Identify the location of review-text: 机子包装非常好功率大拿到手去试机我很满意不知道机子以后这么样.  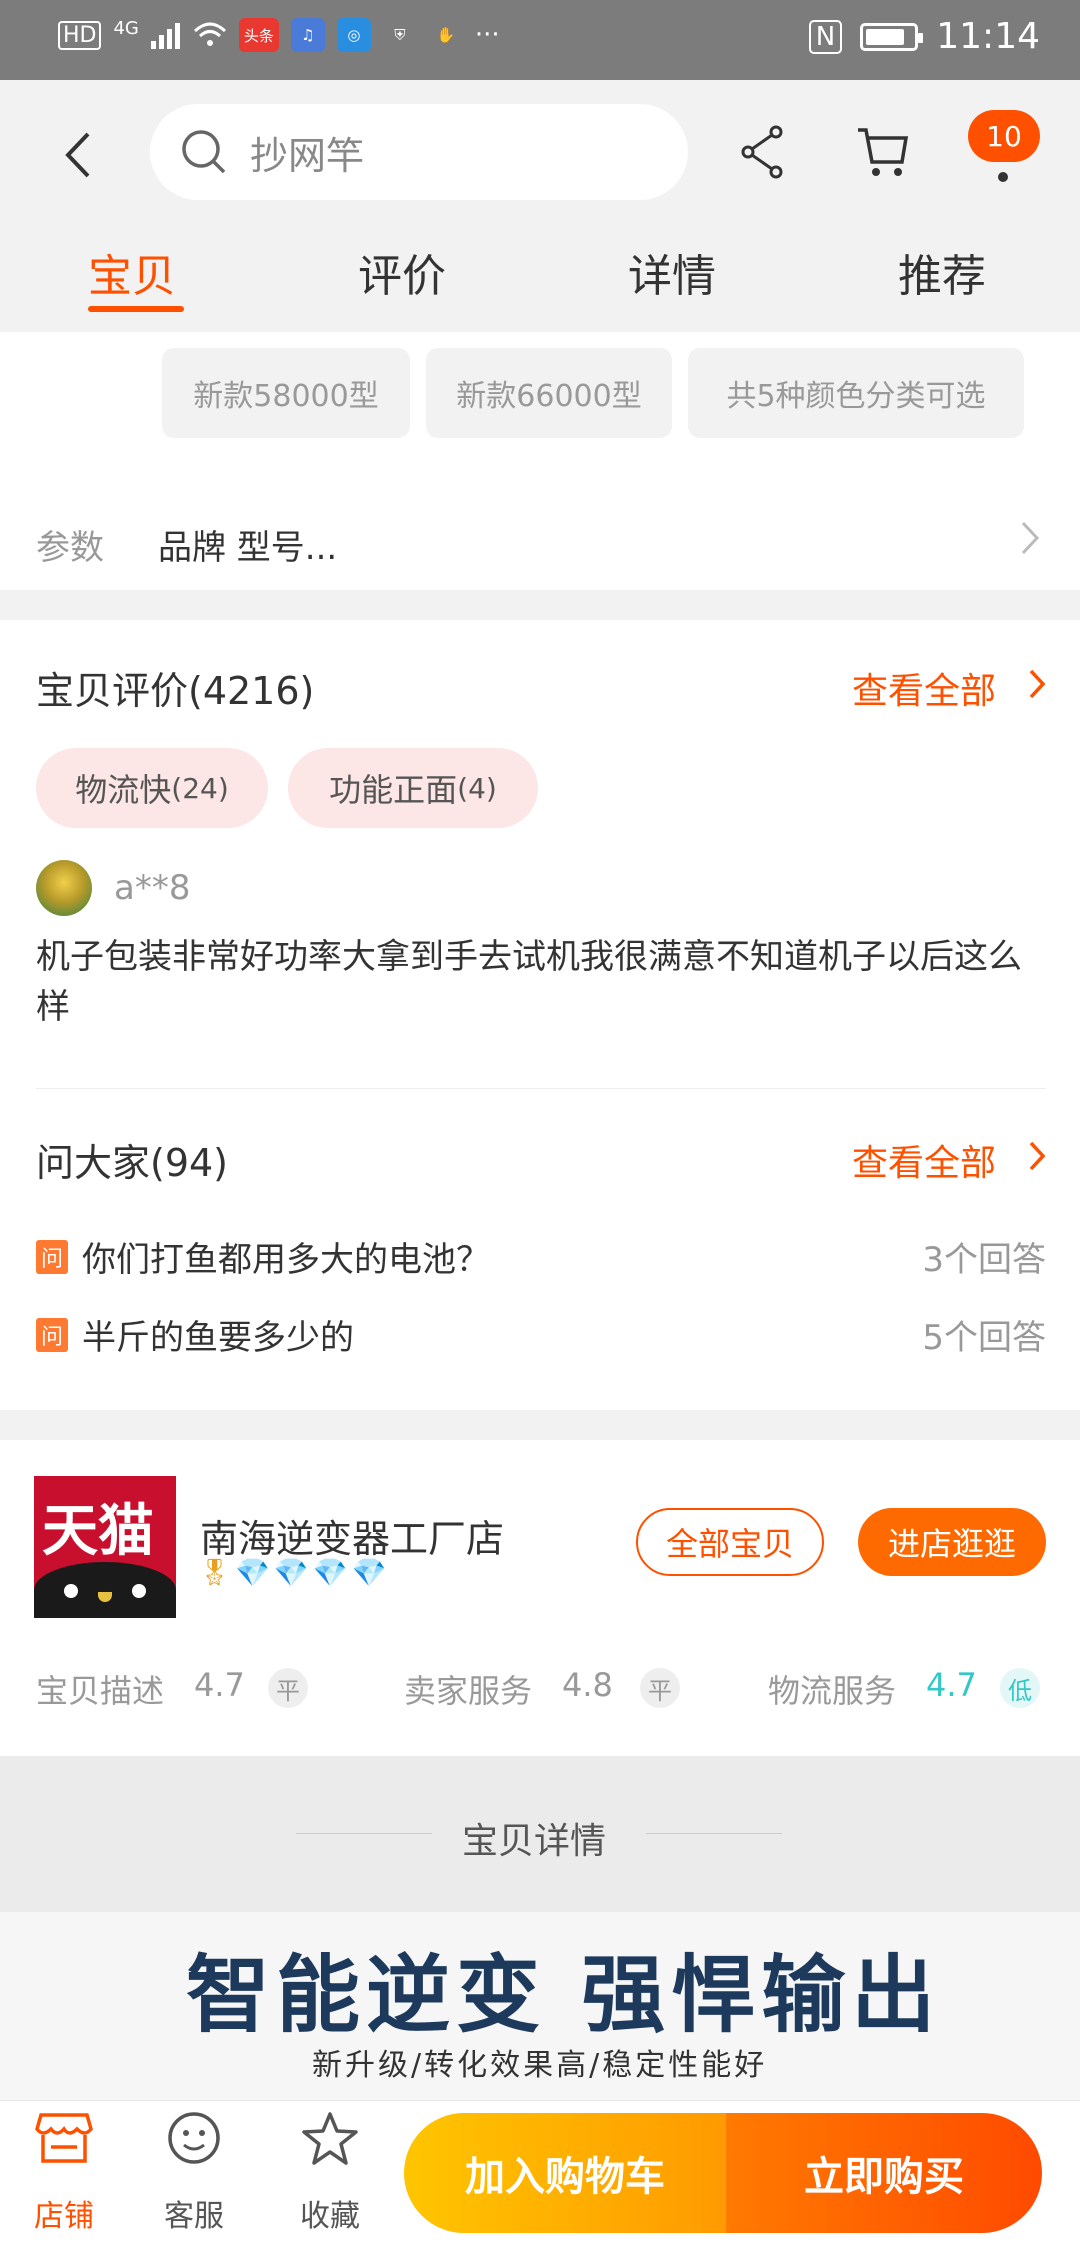
(529, 982).